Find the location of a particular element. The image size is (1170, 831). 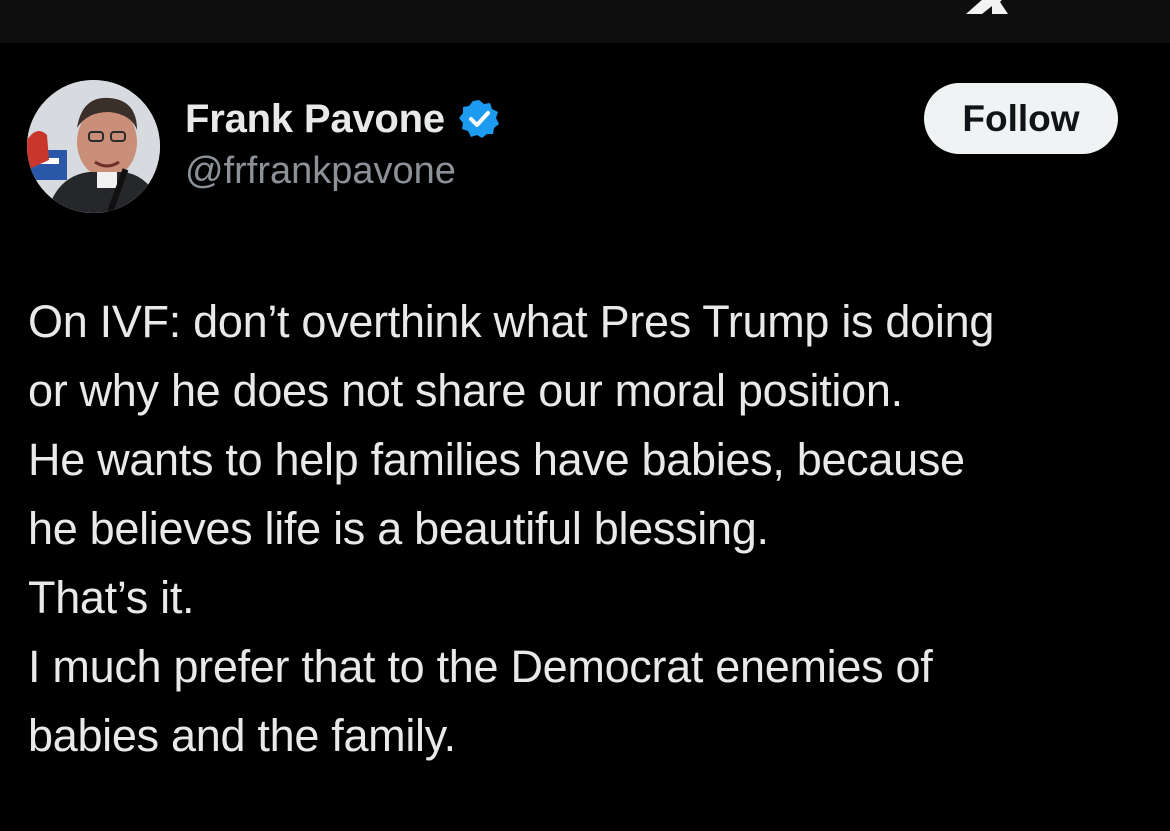

post-text-line: That’s it. is located at coordinates (111, 597).